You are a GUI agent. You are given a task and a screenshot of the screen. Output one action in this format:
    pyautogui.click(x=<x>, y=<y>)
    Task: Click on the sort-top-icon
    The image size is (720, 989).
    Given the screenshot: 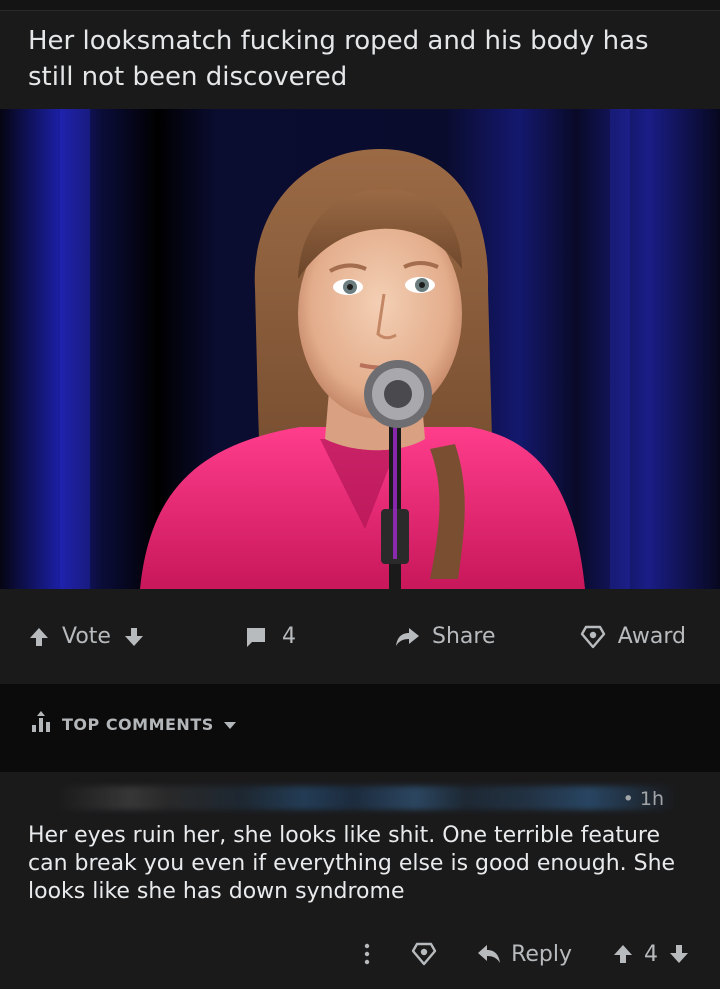 What is the action you would take?
    pyautogui.click(x=42, y=724)
    